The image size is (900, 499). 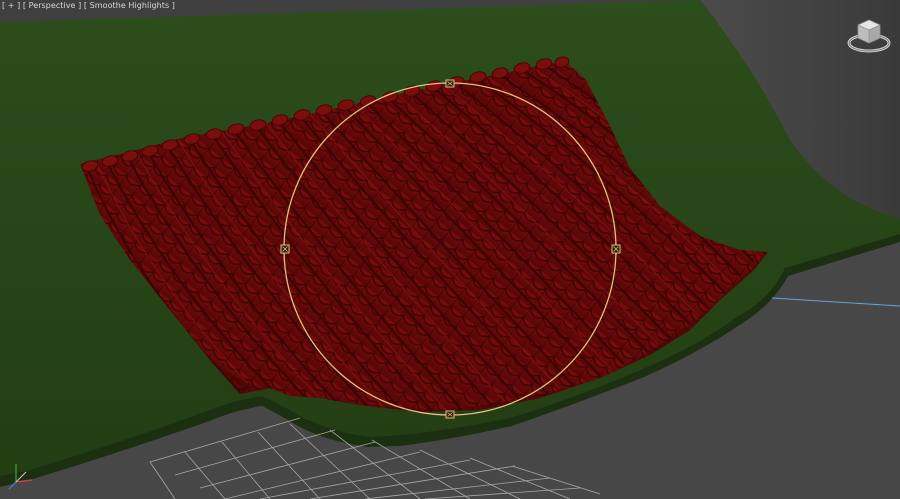 I want to click on viewport-menu-view: [ Perspective ], so click(x=52, y=5).